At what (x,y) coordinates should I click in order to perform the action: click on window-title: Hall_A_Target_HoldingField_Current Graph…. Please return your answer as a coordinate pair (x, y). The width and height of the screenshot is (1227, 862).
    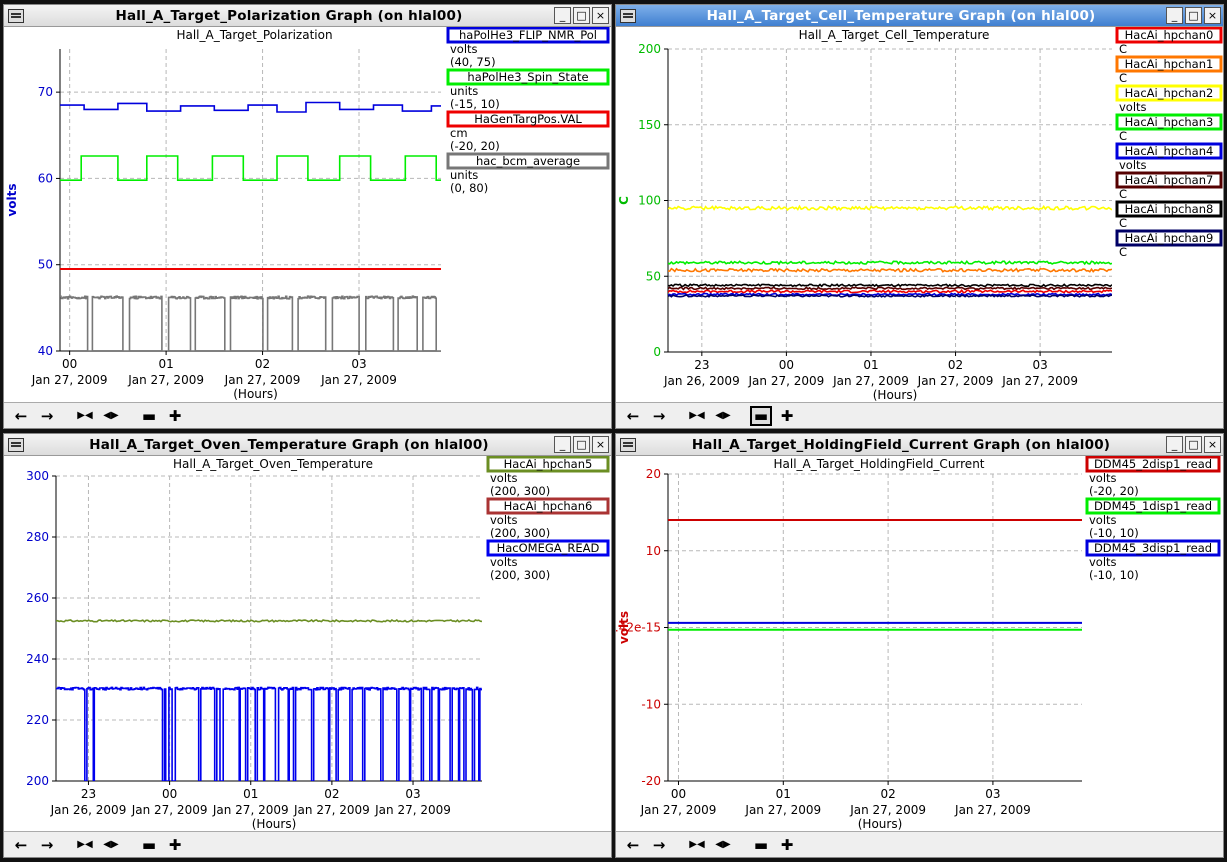
    Looking at the image, I should click on (901, 444).